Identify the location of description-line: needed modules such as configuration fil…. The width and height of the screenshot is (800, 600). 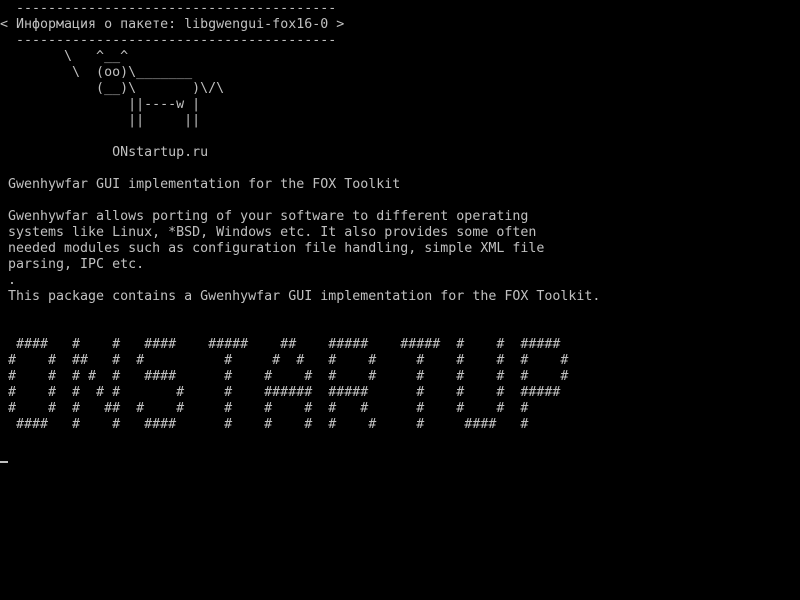
(276, 248).